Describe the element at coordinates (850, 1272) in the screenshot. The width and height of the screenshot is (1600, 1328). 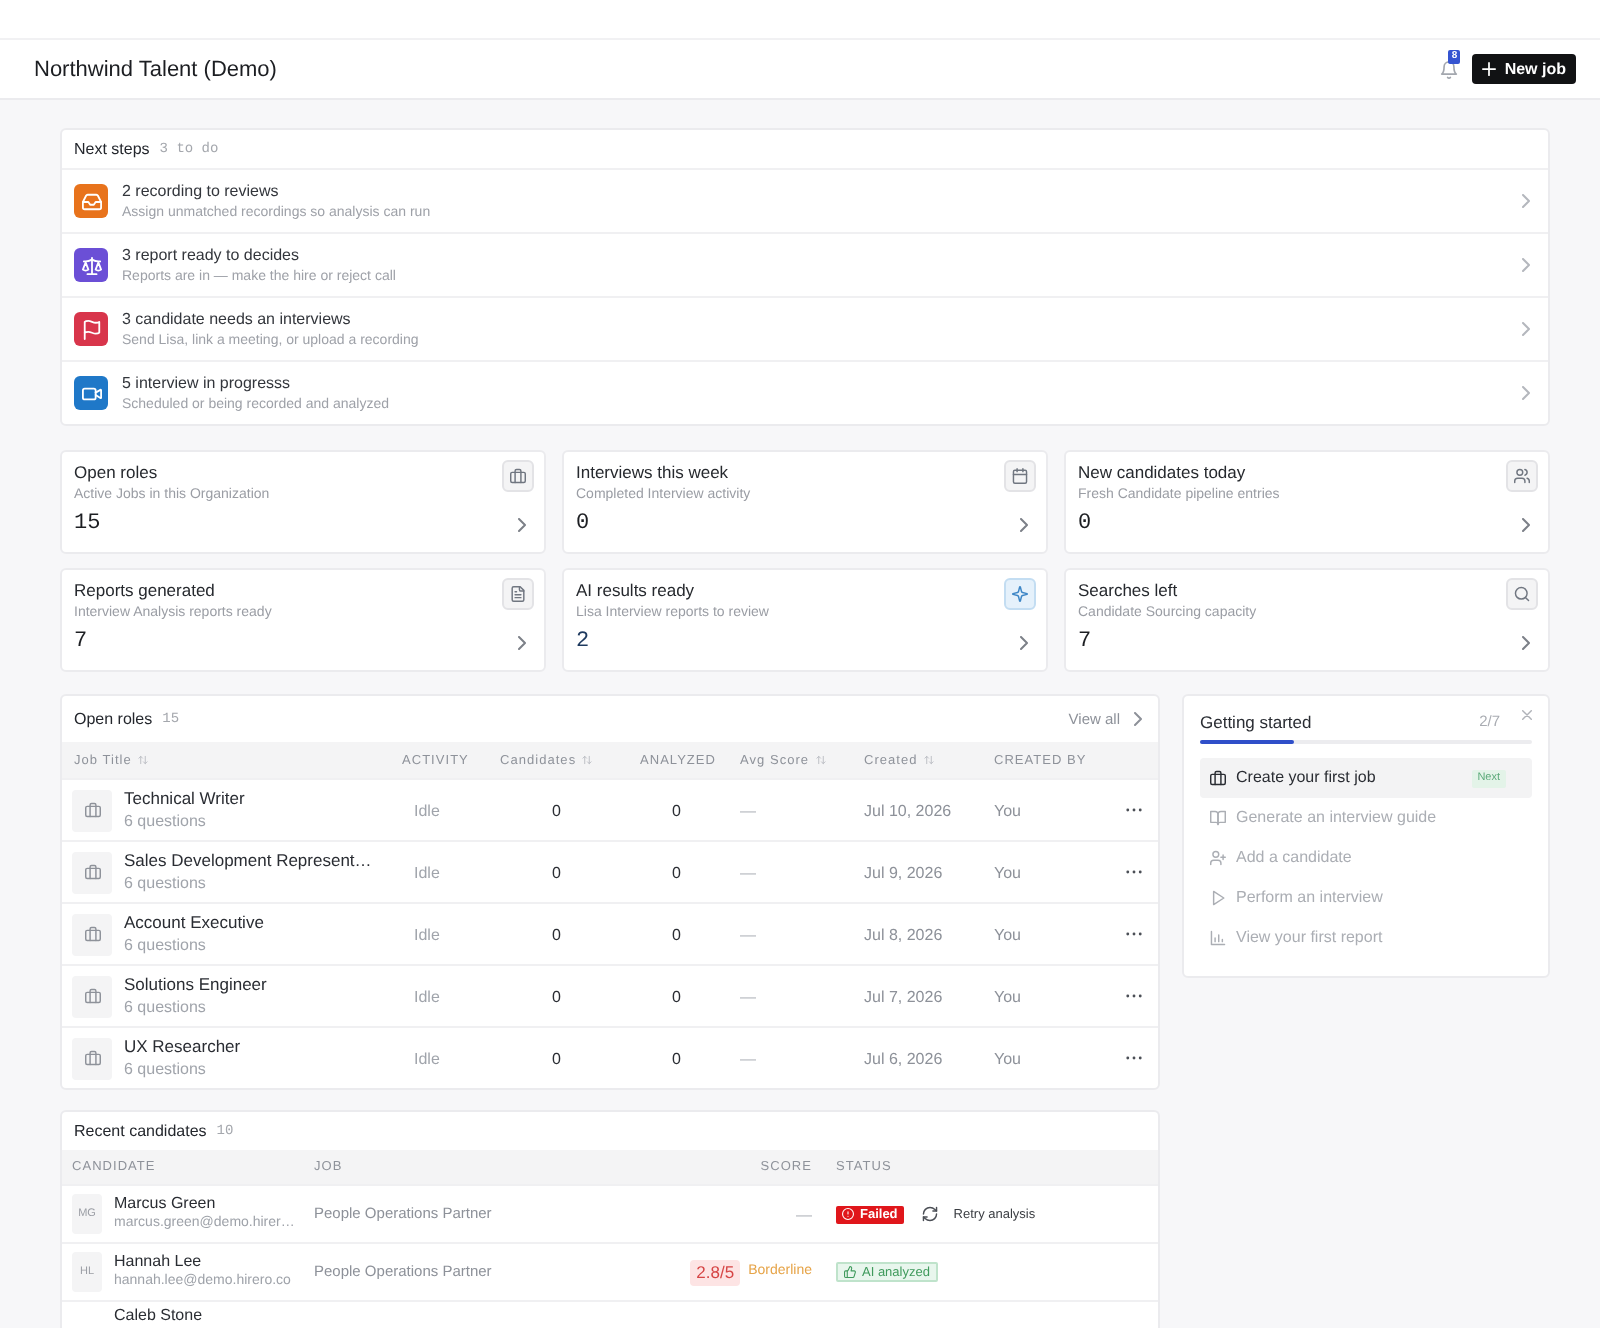
I see `thumbs-up-icon` at that location.